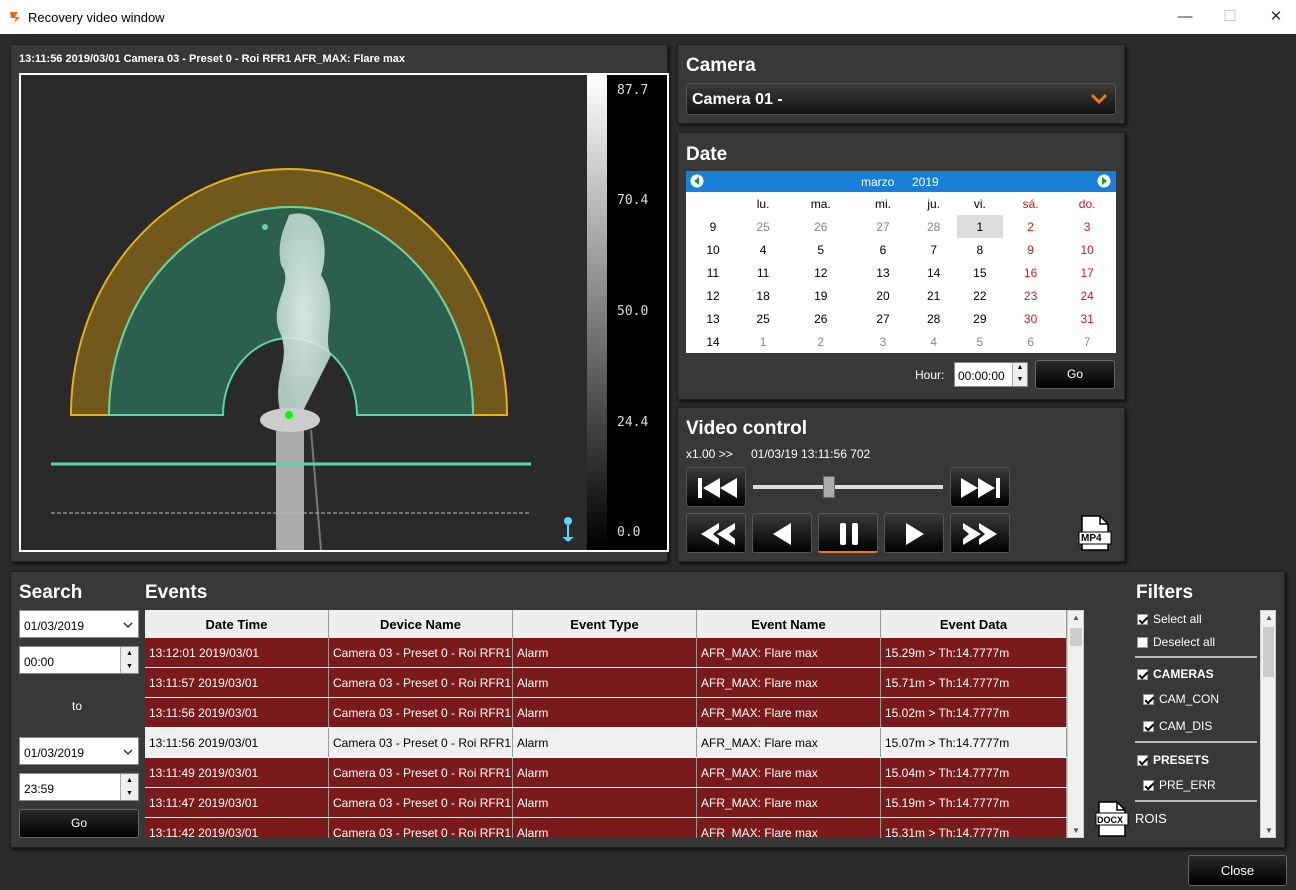 Image resolution: width=1296 pixels, height=890 pixels. I want to click on calendar-day: 14, so click(934, 272).